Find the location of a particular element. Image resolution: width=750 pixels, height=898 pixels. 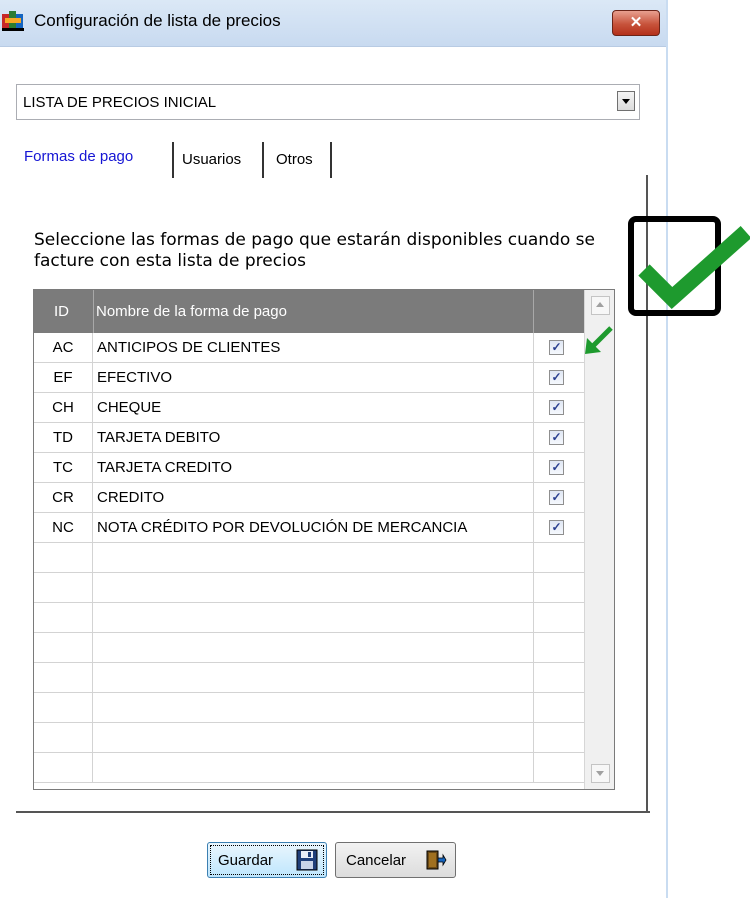

window-title: Configuración de lista de precios is located at coordinates (157, 20).